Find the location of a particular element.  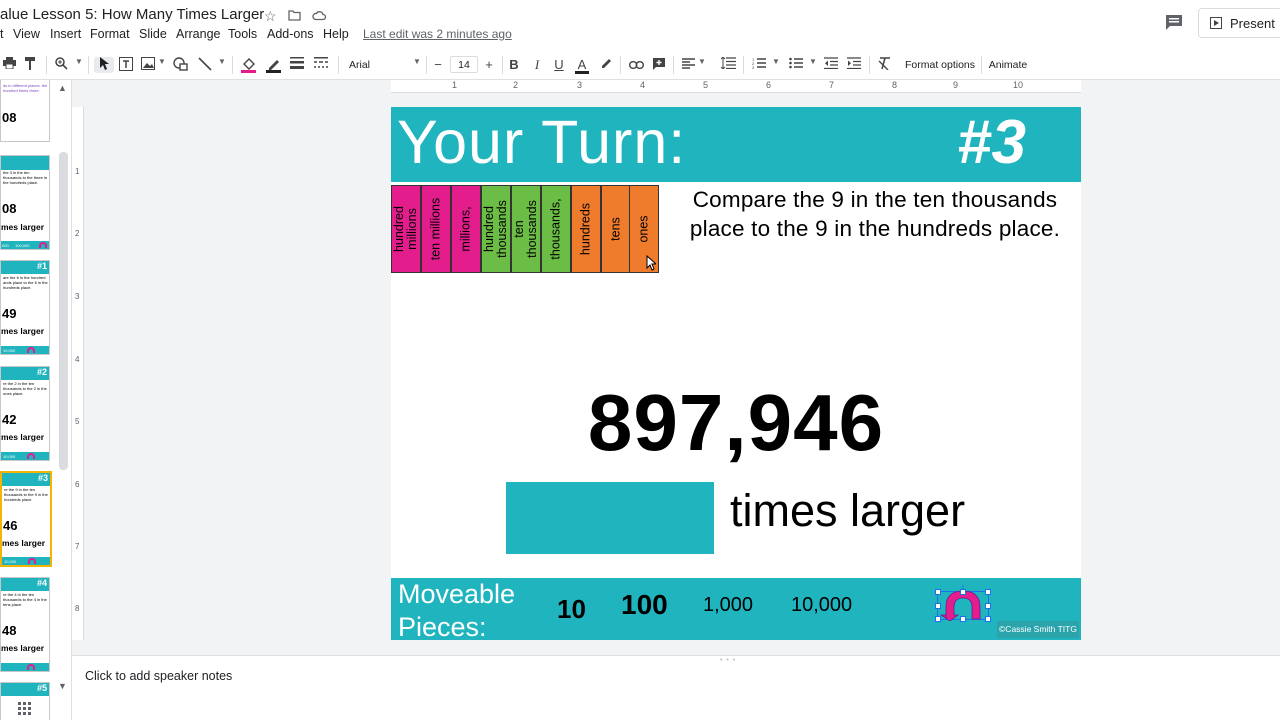

zoom-icon is located at coordinates (61, 65).